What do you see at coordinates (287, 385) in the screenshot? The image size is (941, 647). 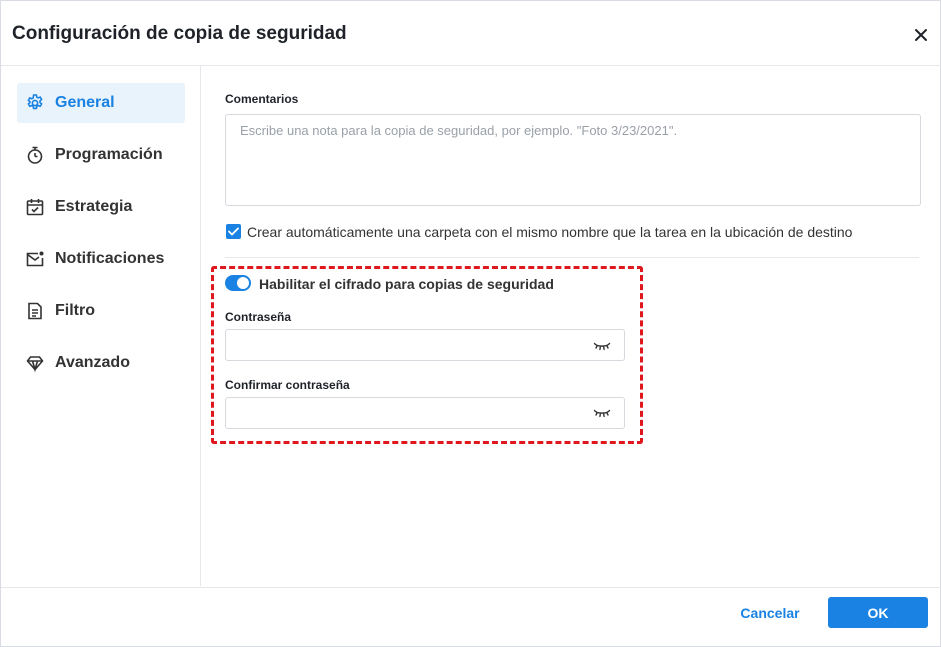 I see `confirm-password-label: Confirmar contraseña` at bounding box center [287, 385].